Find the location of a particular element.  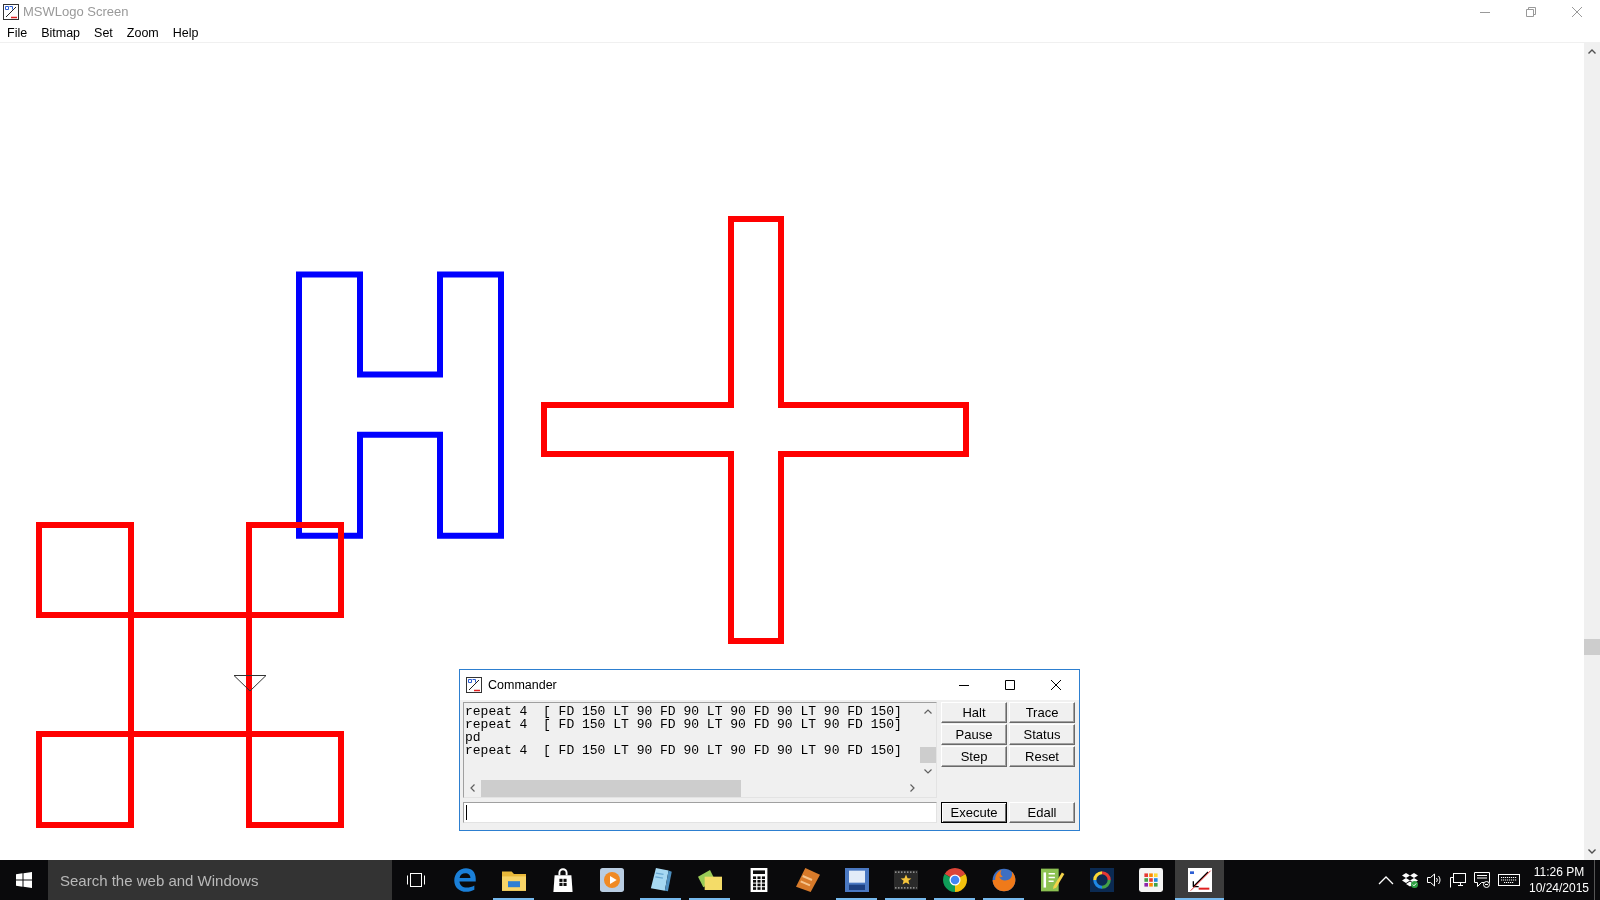

fox-globe-icon is located at coordinates (1003, 880).